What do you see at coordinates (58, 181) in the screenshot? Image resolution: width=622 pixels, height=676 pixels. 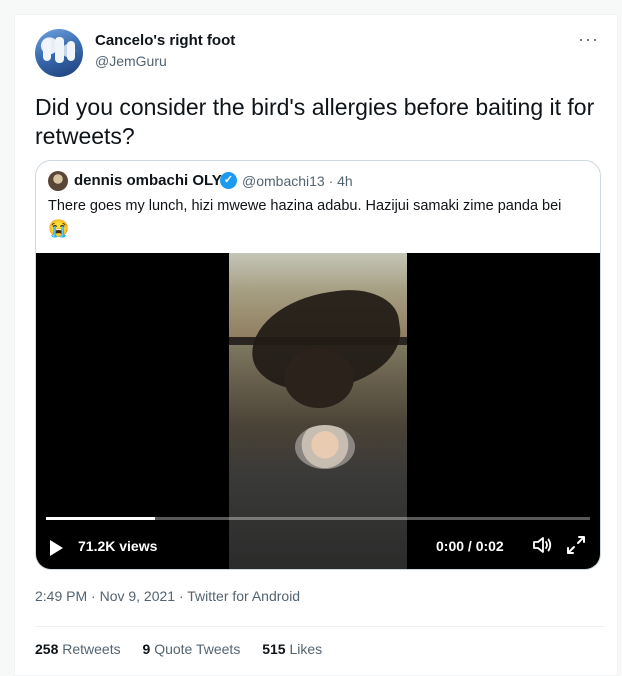 I see `quoted-author-avatar` at bounding box center [58, 181].